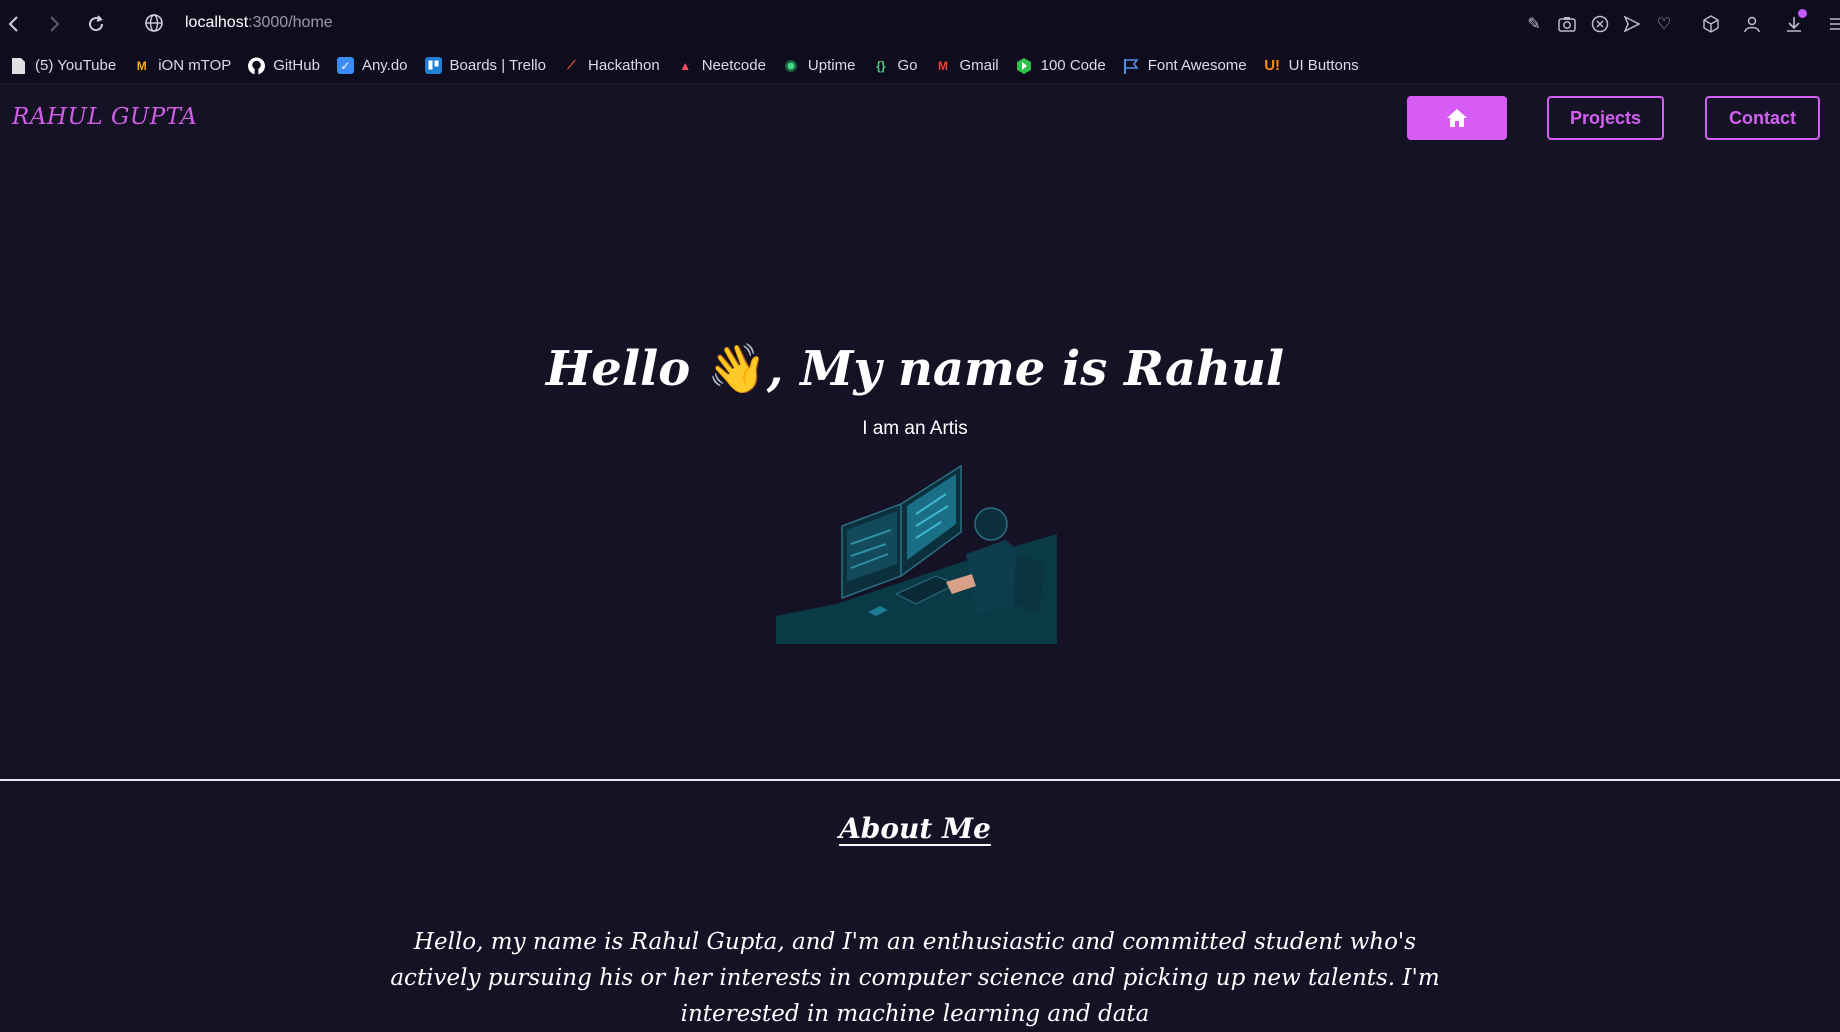  Describe the element at coordinates (1711, 24) in the screenshot. I see `cube-icon` at that location.